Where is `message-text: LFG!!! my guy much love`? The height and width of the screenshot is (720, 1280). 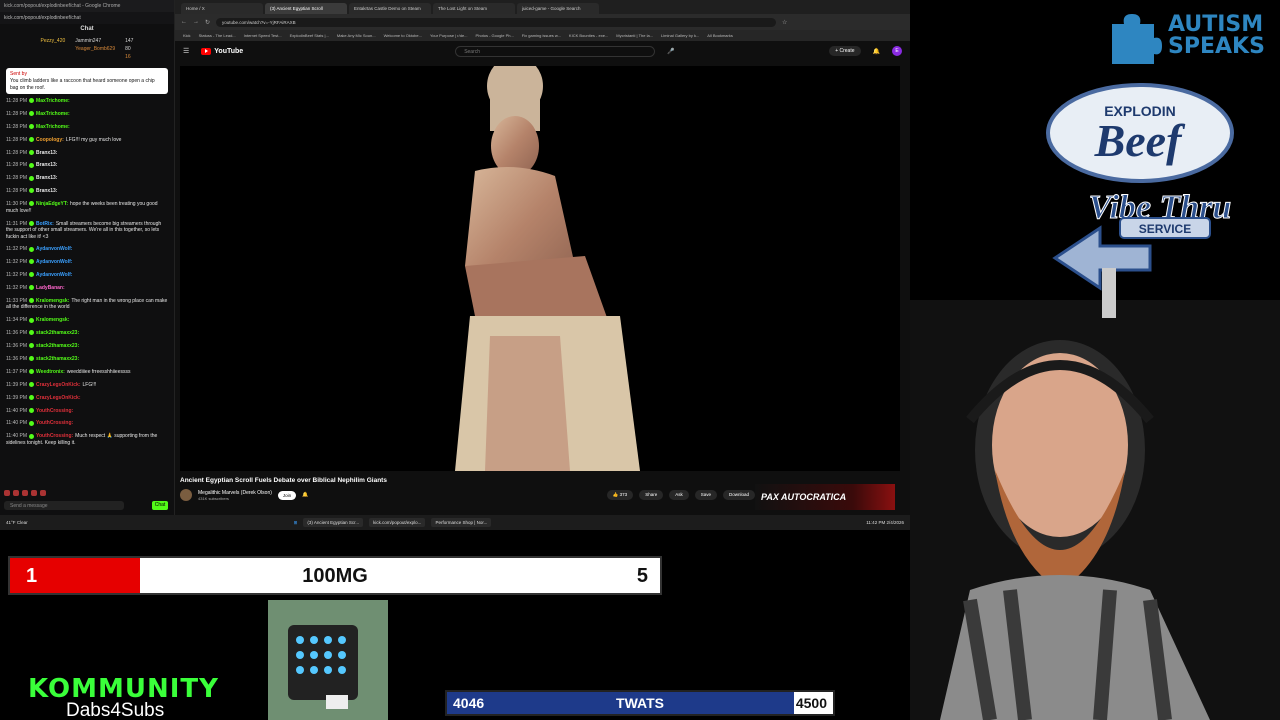
message-text: LFG!!! my guy much love is located at coordinates (93, 139).